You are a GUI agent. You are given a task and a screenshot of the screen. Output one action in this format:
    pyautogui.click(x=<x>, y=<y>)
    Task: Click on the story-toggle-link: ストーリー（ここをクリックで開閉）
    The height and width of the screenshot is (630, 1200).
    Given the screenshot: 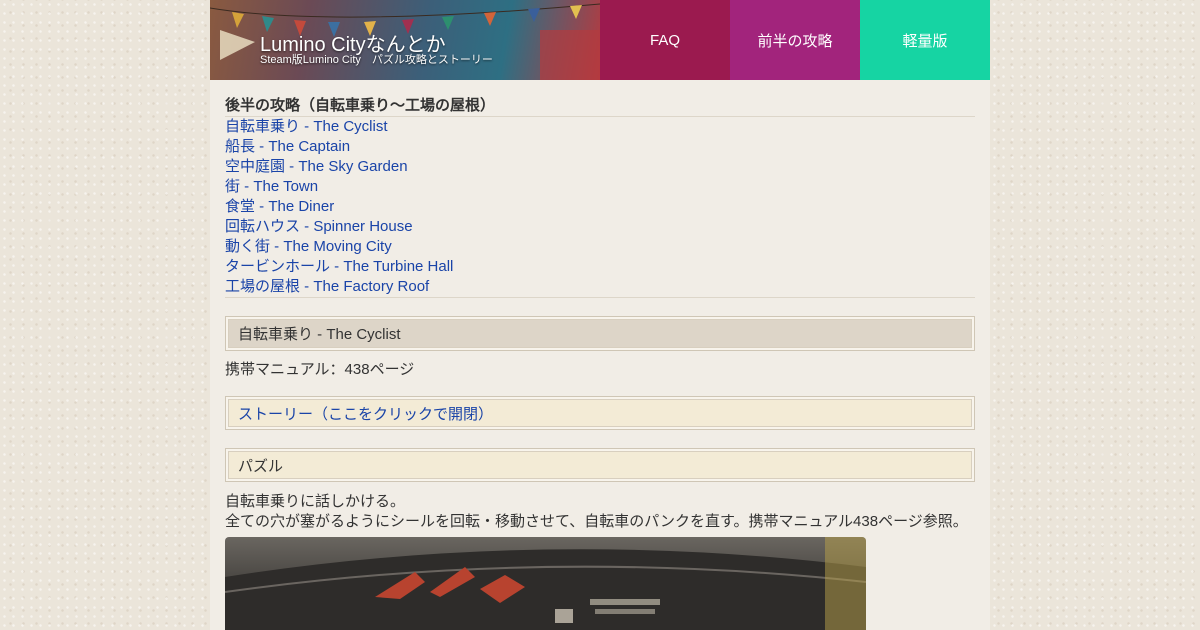 What is the action you would take?
    pyautogui.click(x=365, y=413)
    